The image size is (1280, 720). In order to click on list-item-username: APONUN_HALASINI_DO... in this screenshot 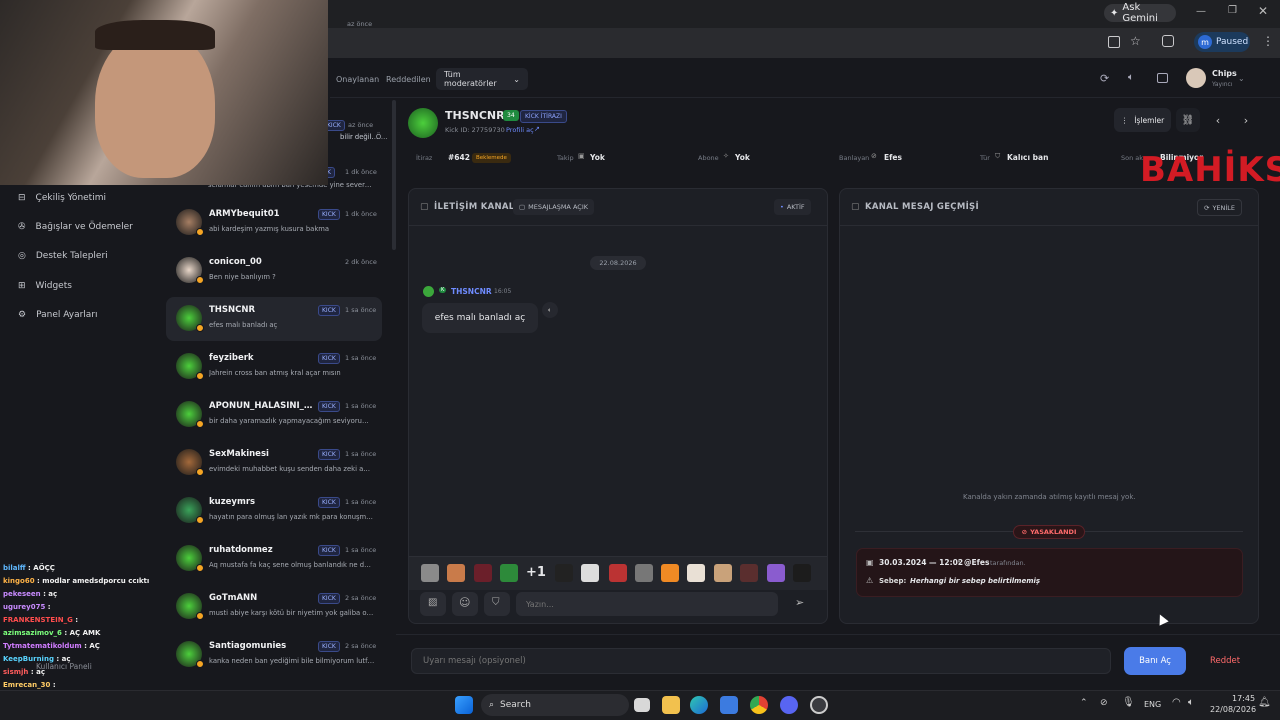, I will do `click(263, 406)`.